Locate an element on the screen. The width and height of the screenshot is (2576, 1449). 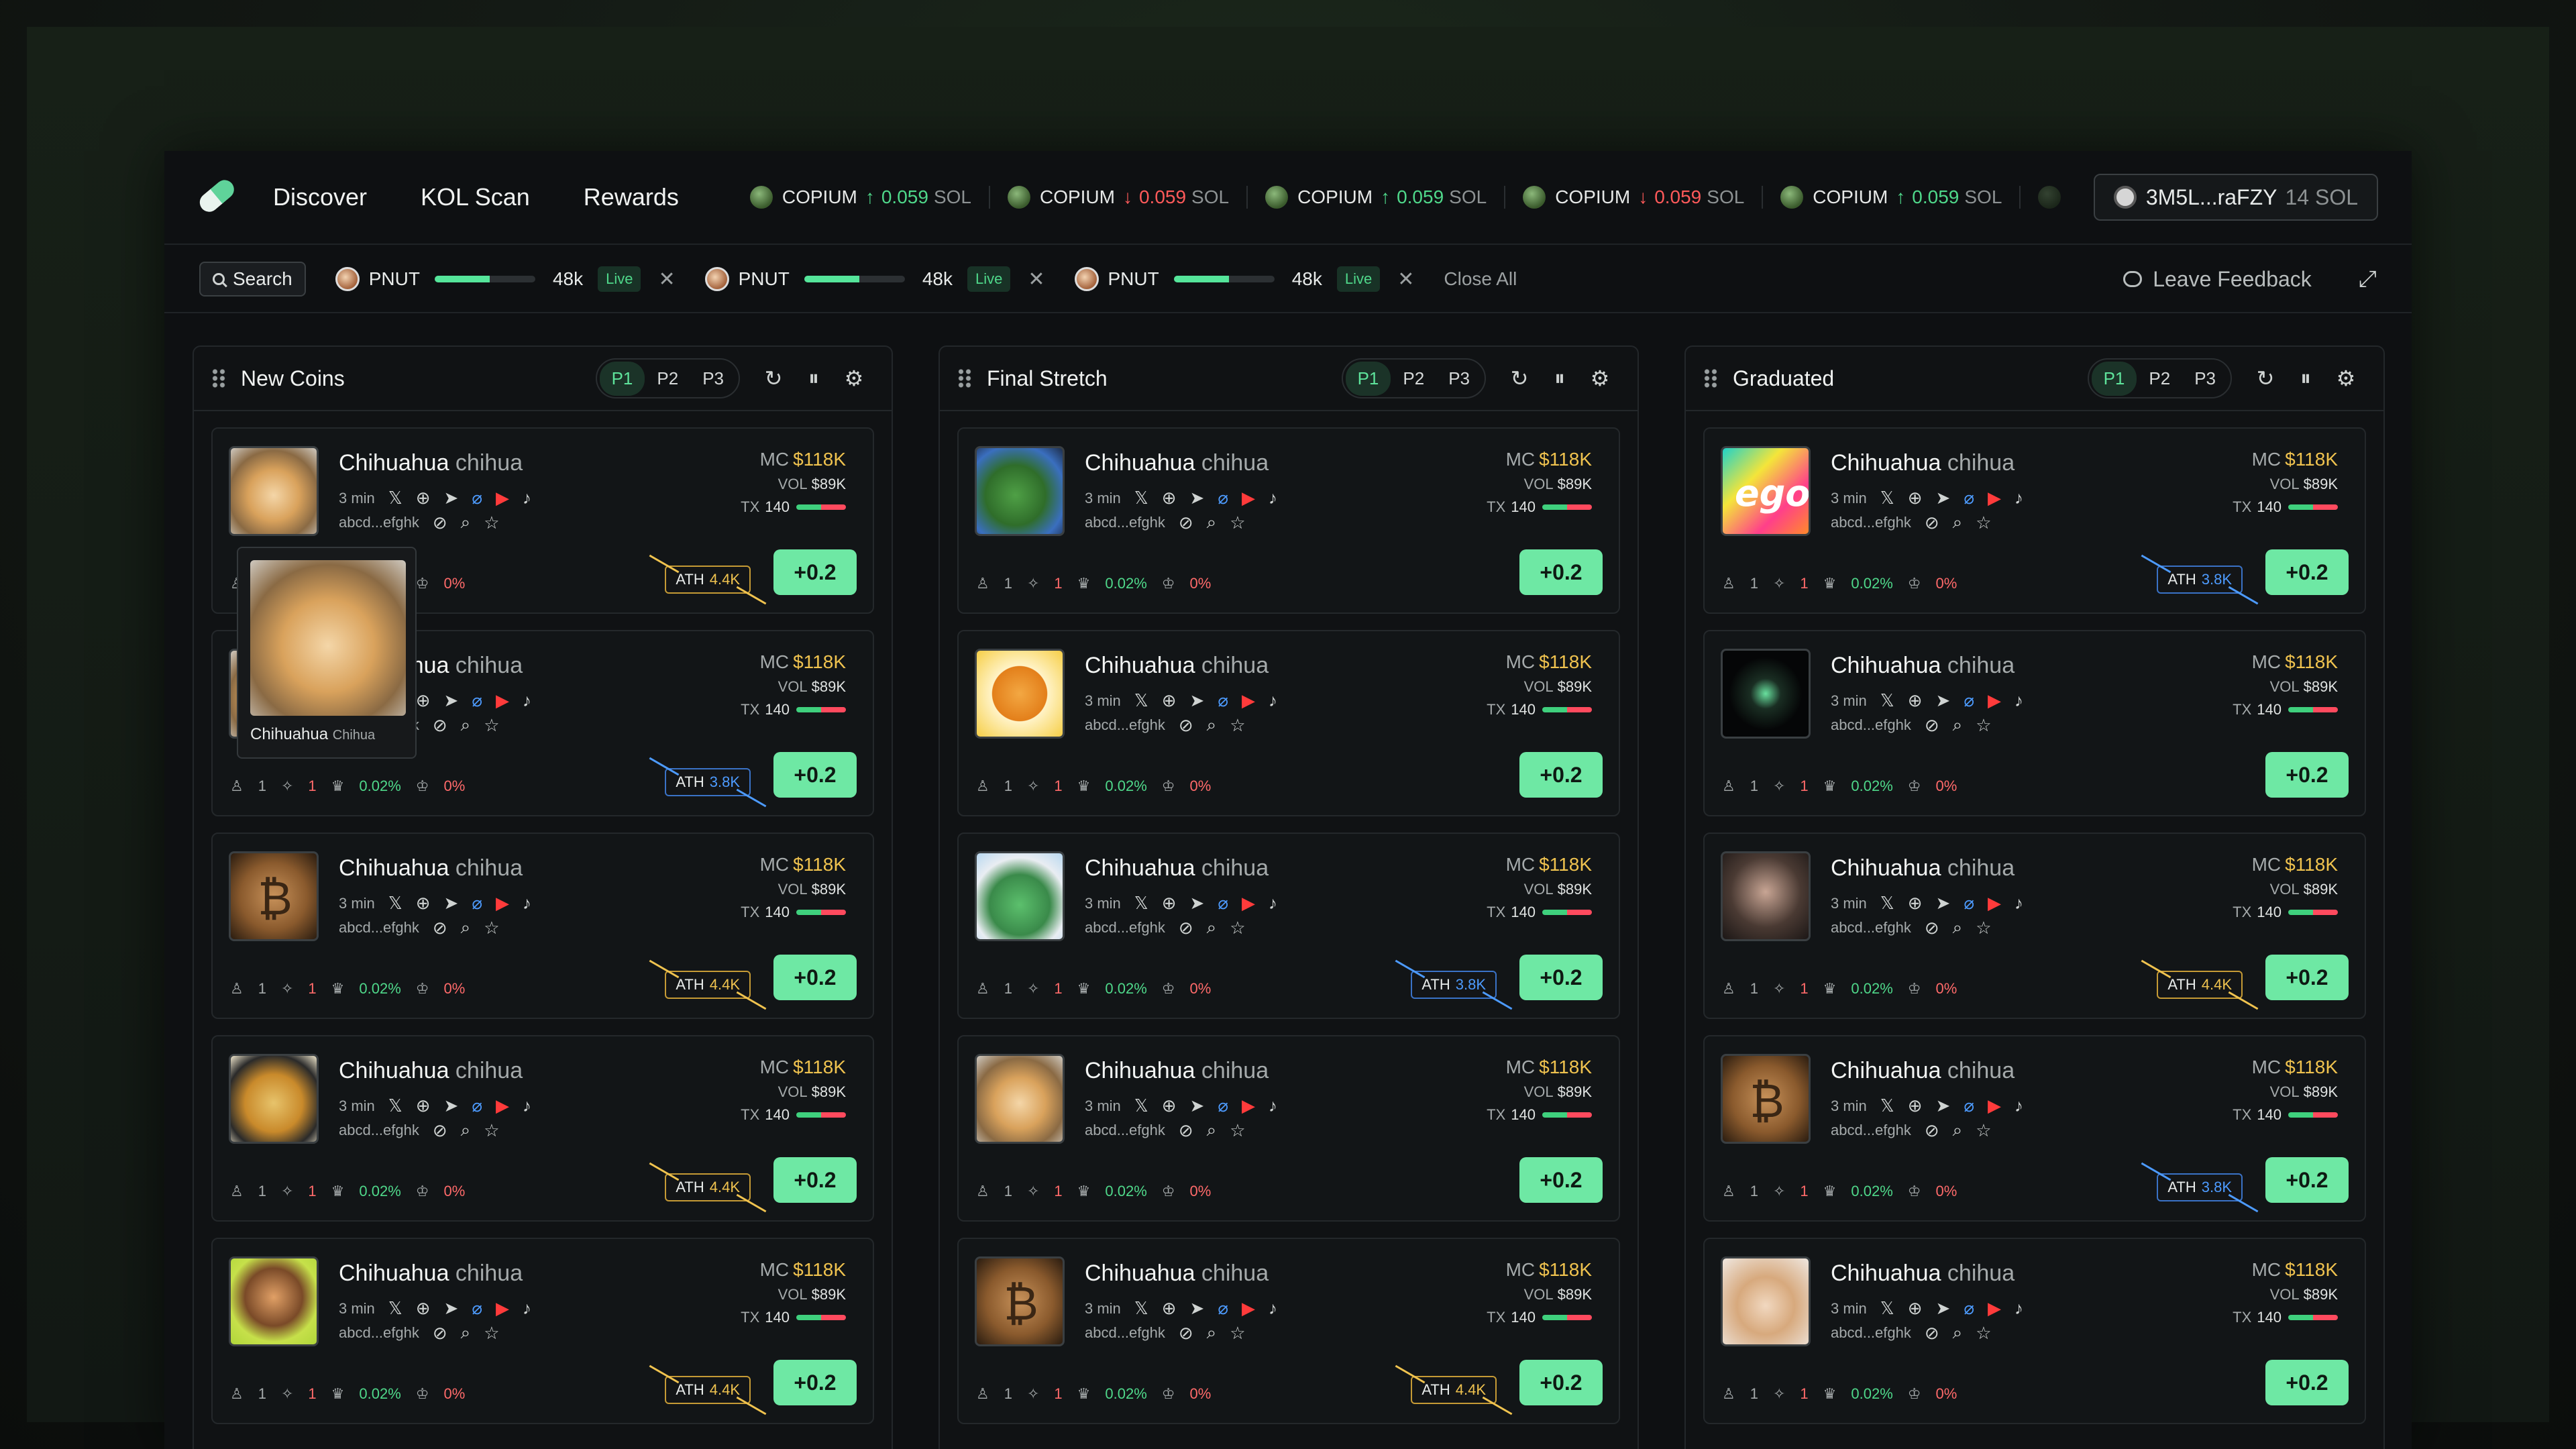
position-chip: PNUT 48k Live ✕ is located at coordinates (1244, 279).